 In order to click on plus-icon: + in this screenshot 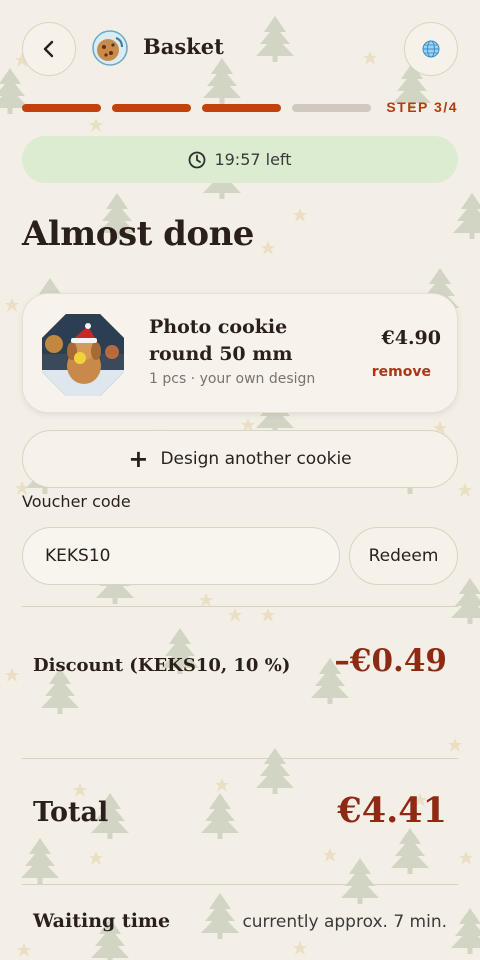, I will do `click(138, 459)`.